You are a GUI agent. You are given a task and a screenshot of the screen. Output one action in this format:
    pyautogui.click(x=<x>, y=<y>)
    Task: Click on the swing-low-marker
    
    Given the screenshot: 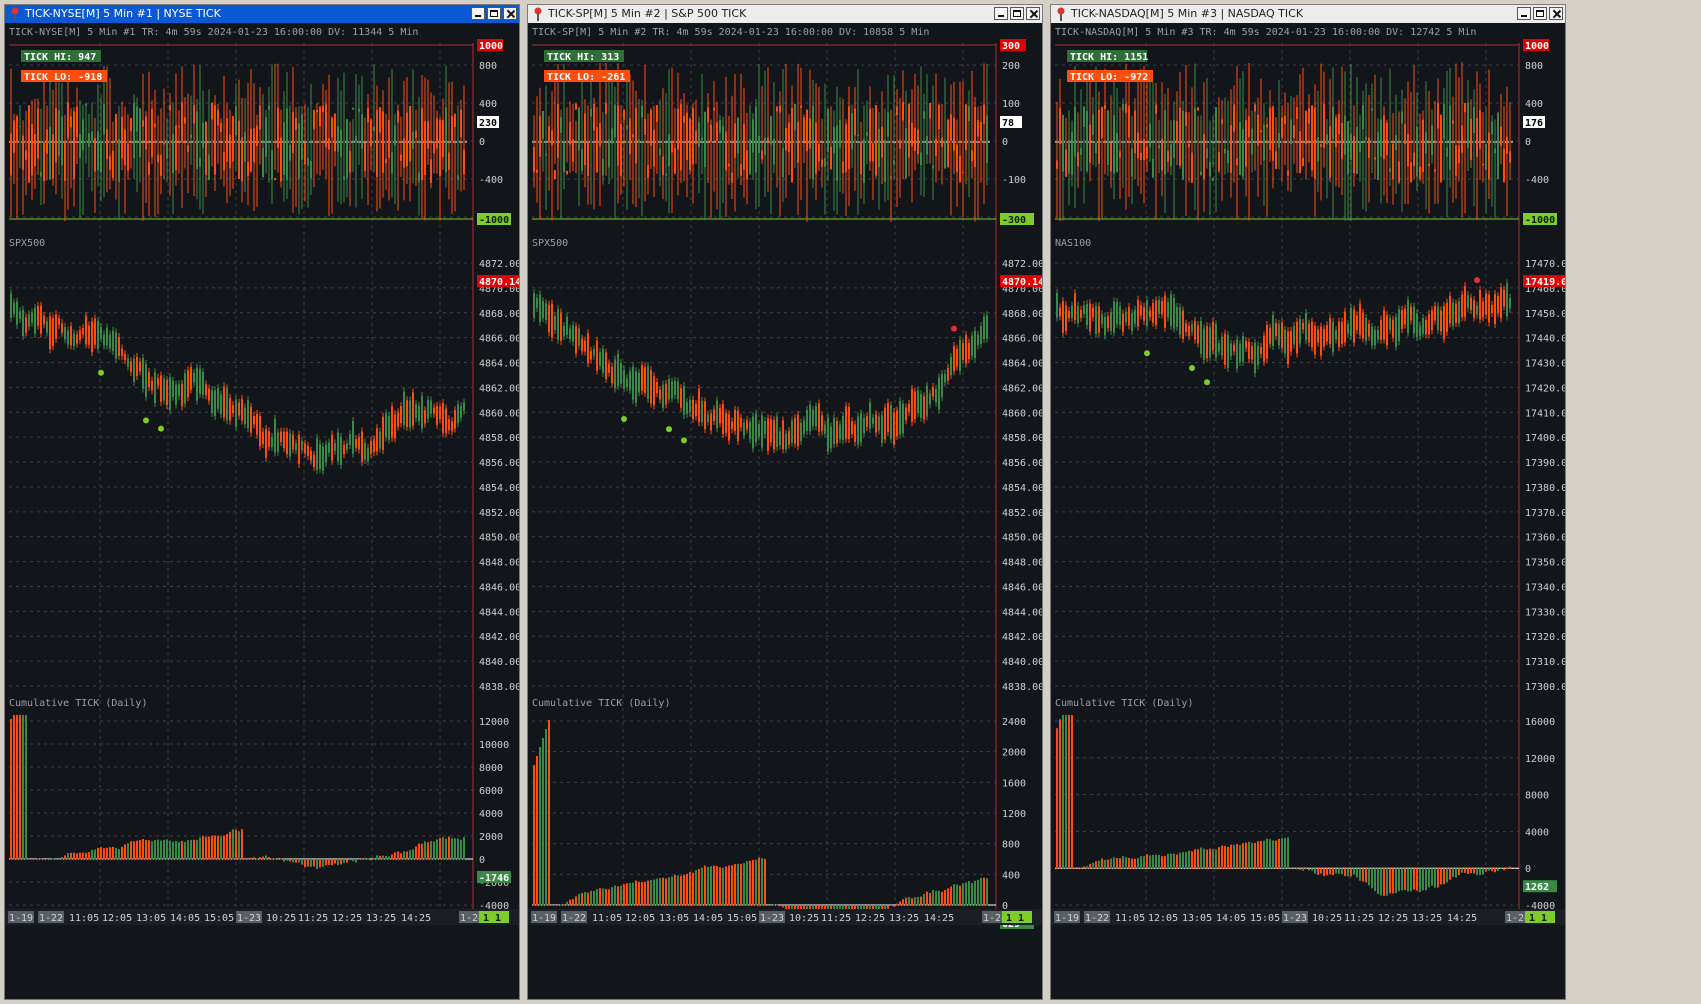 What is the action you would take?
    pyautogui.click(x=1207, y=382)
    